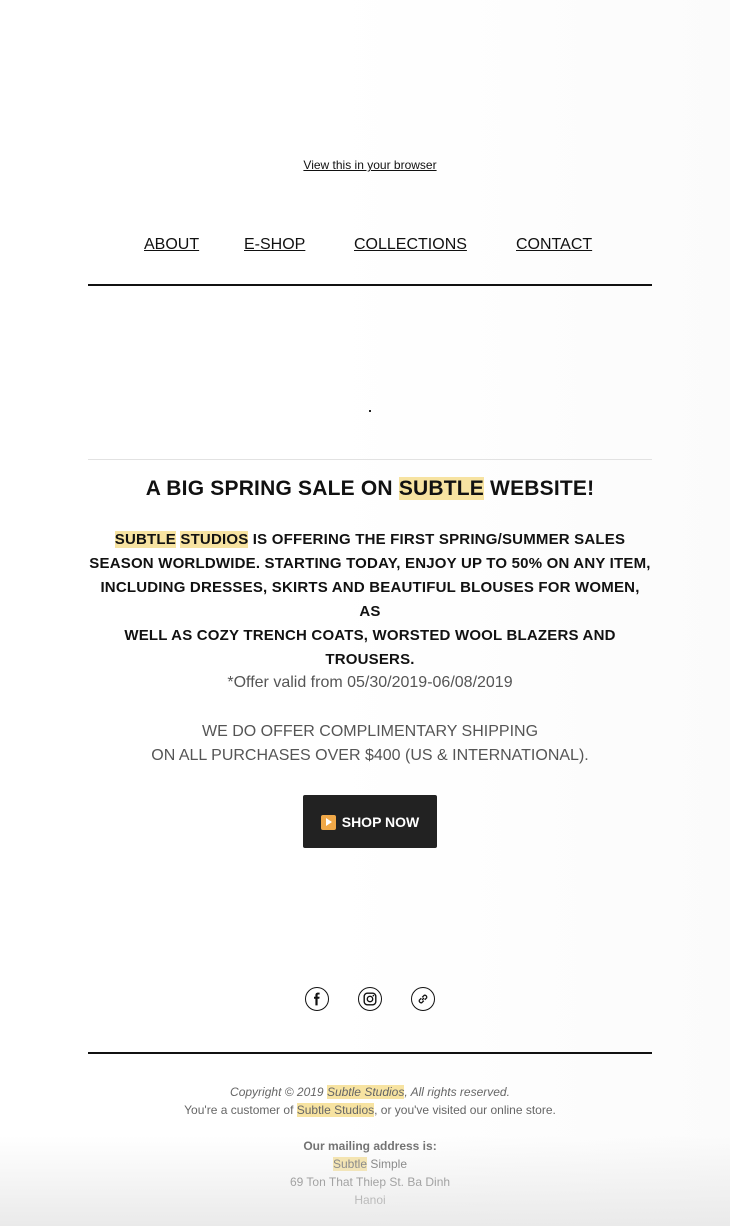 The height and width of the screenshot is (1226, 730). I want to click on nav-about: ABOUT, so click(171, 245).